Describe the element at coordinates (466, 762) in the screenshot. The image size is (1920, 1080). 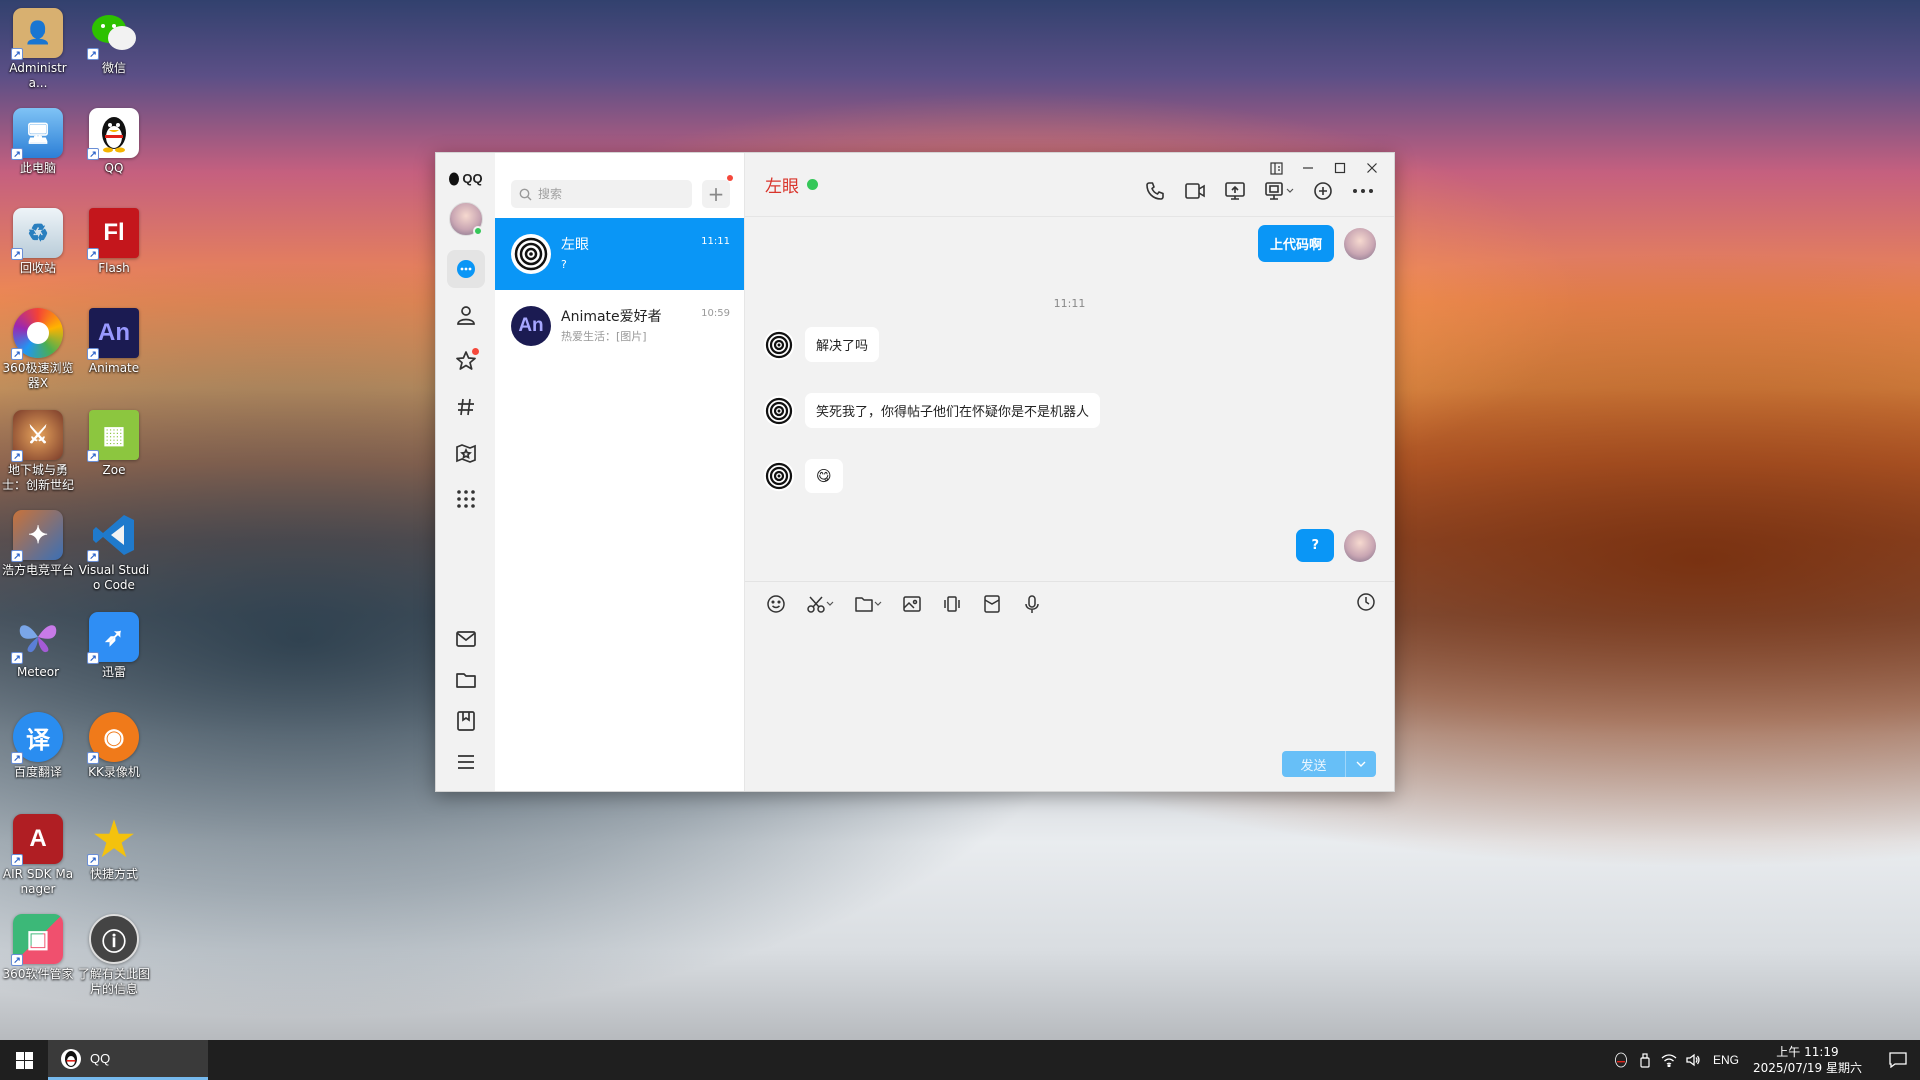
I see `rail-menu-button` at that location.